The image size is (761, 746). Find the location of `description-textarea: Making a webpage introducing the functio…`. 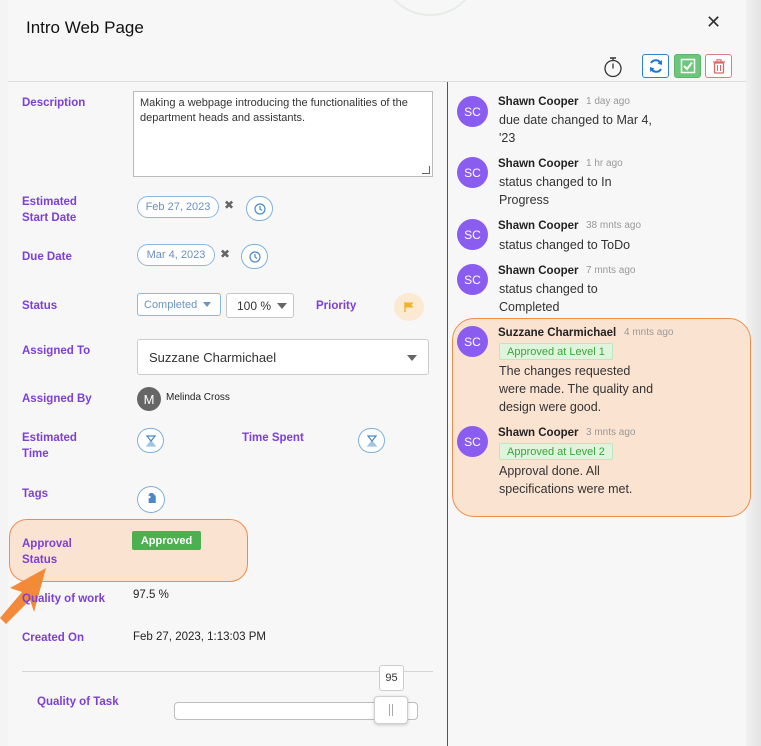

description-textarea: Making a webpage introducing the functio… is located at coordinates (283, 134).